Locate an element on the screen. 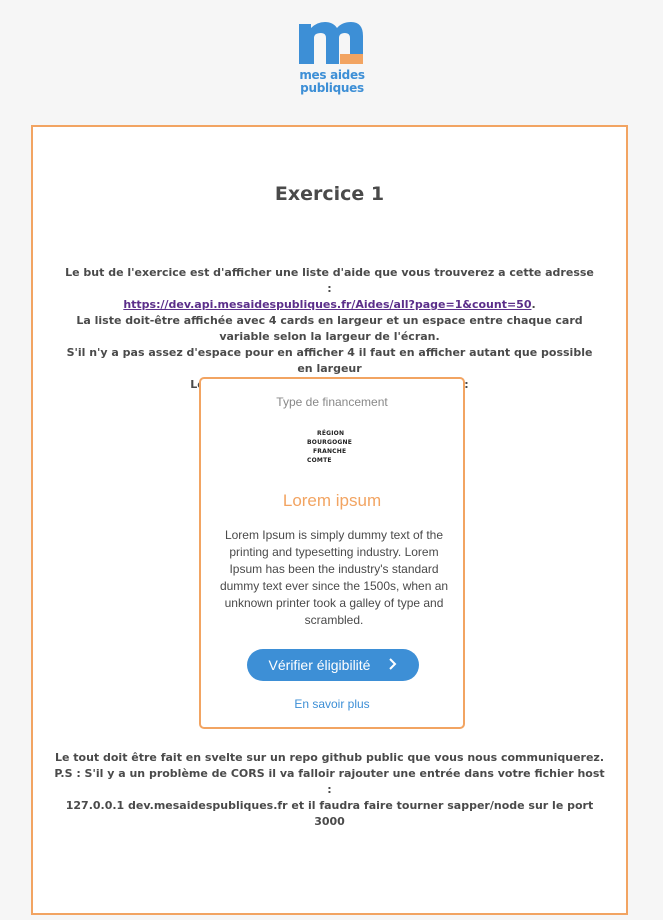 The image size is (663, 920). chevron-right-icon is located at coordinates (392, 665).